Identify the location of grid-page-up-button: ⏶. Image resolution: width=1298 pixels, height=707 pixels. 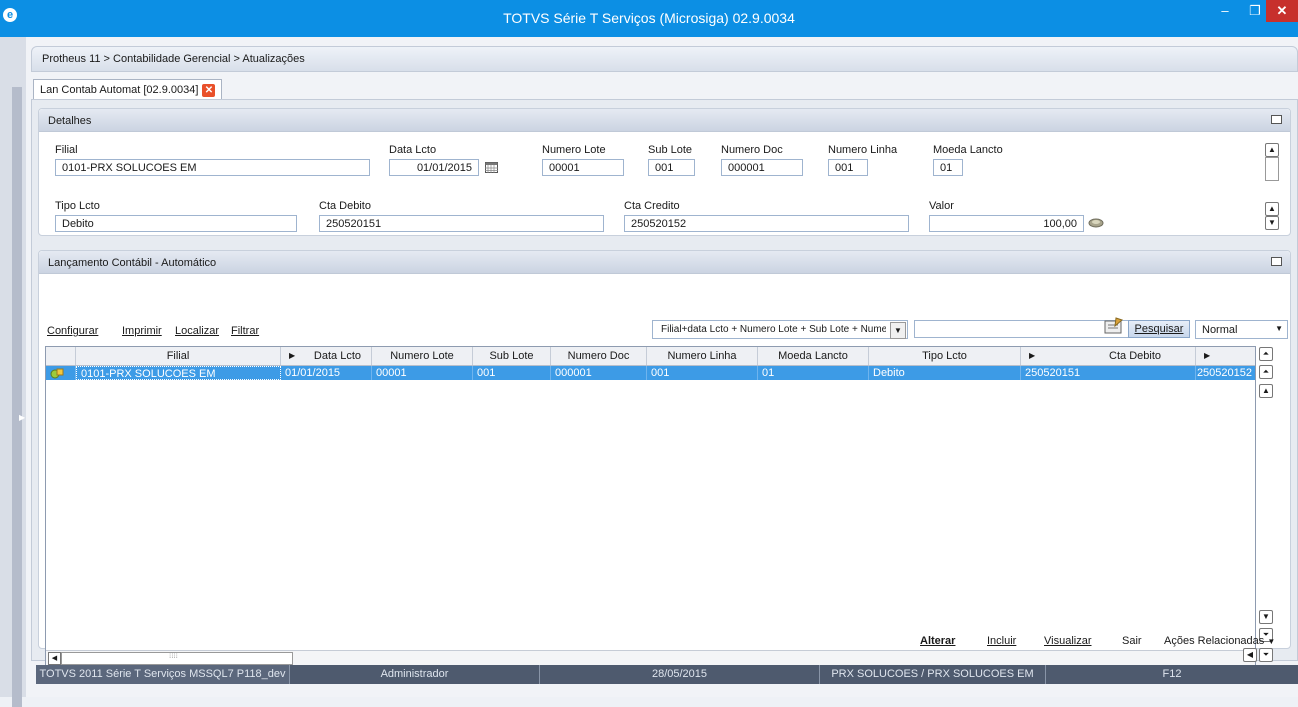
(1266, 372).